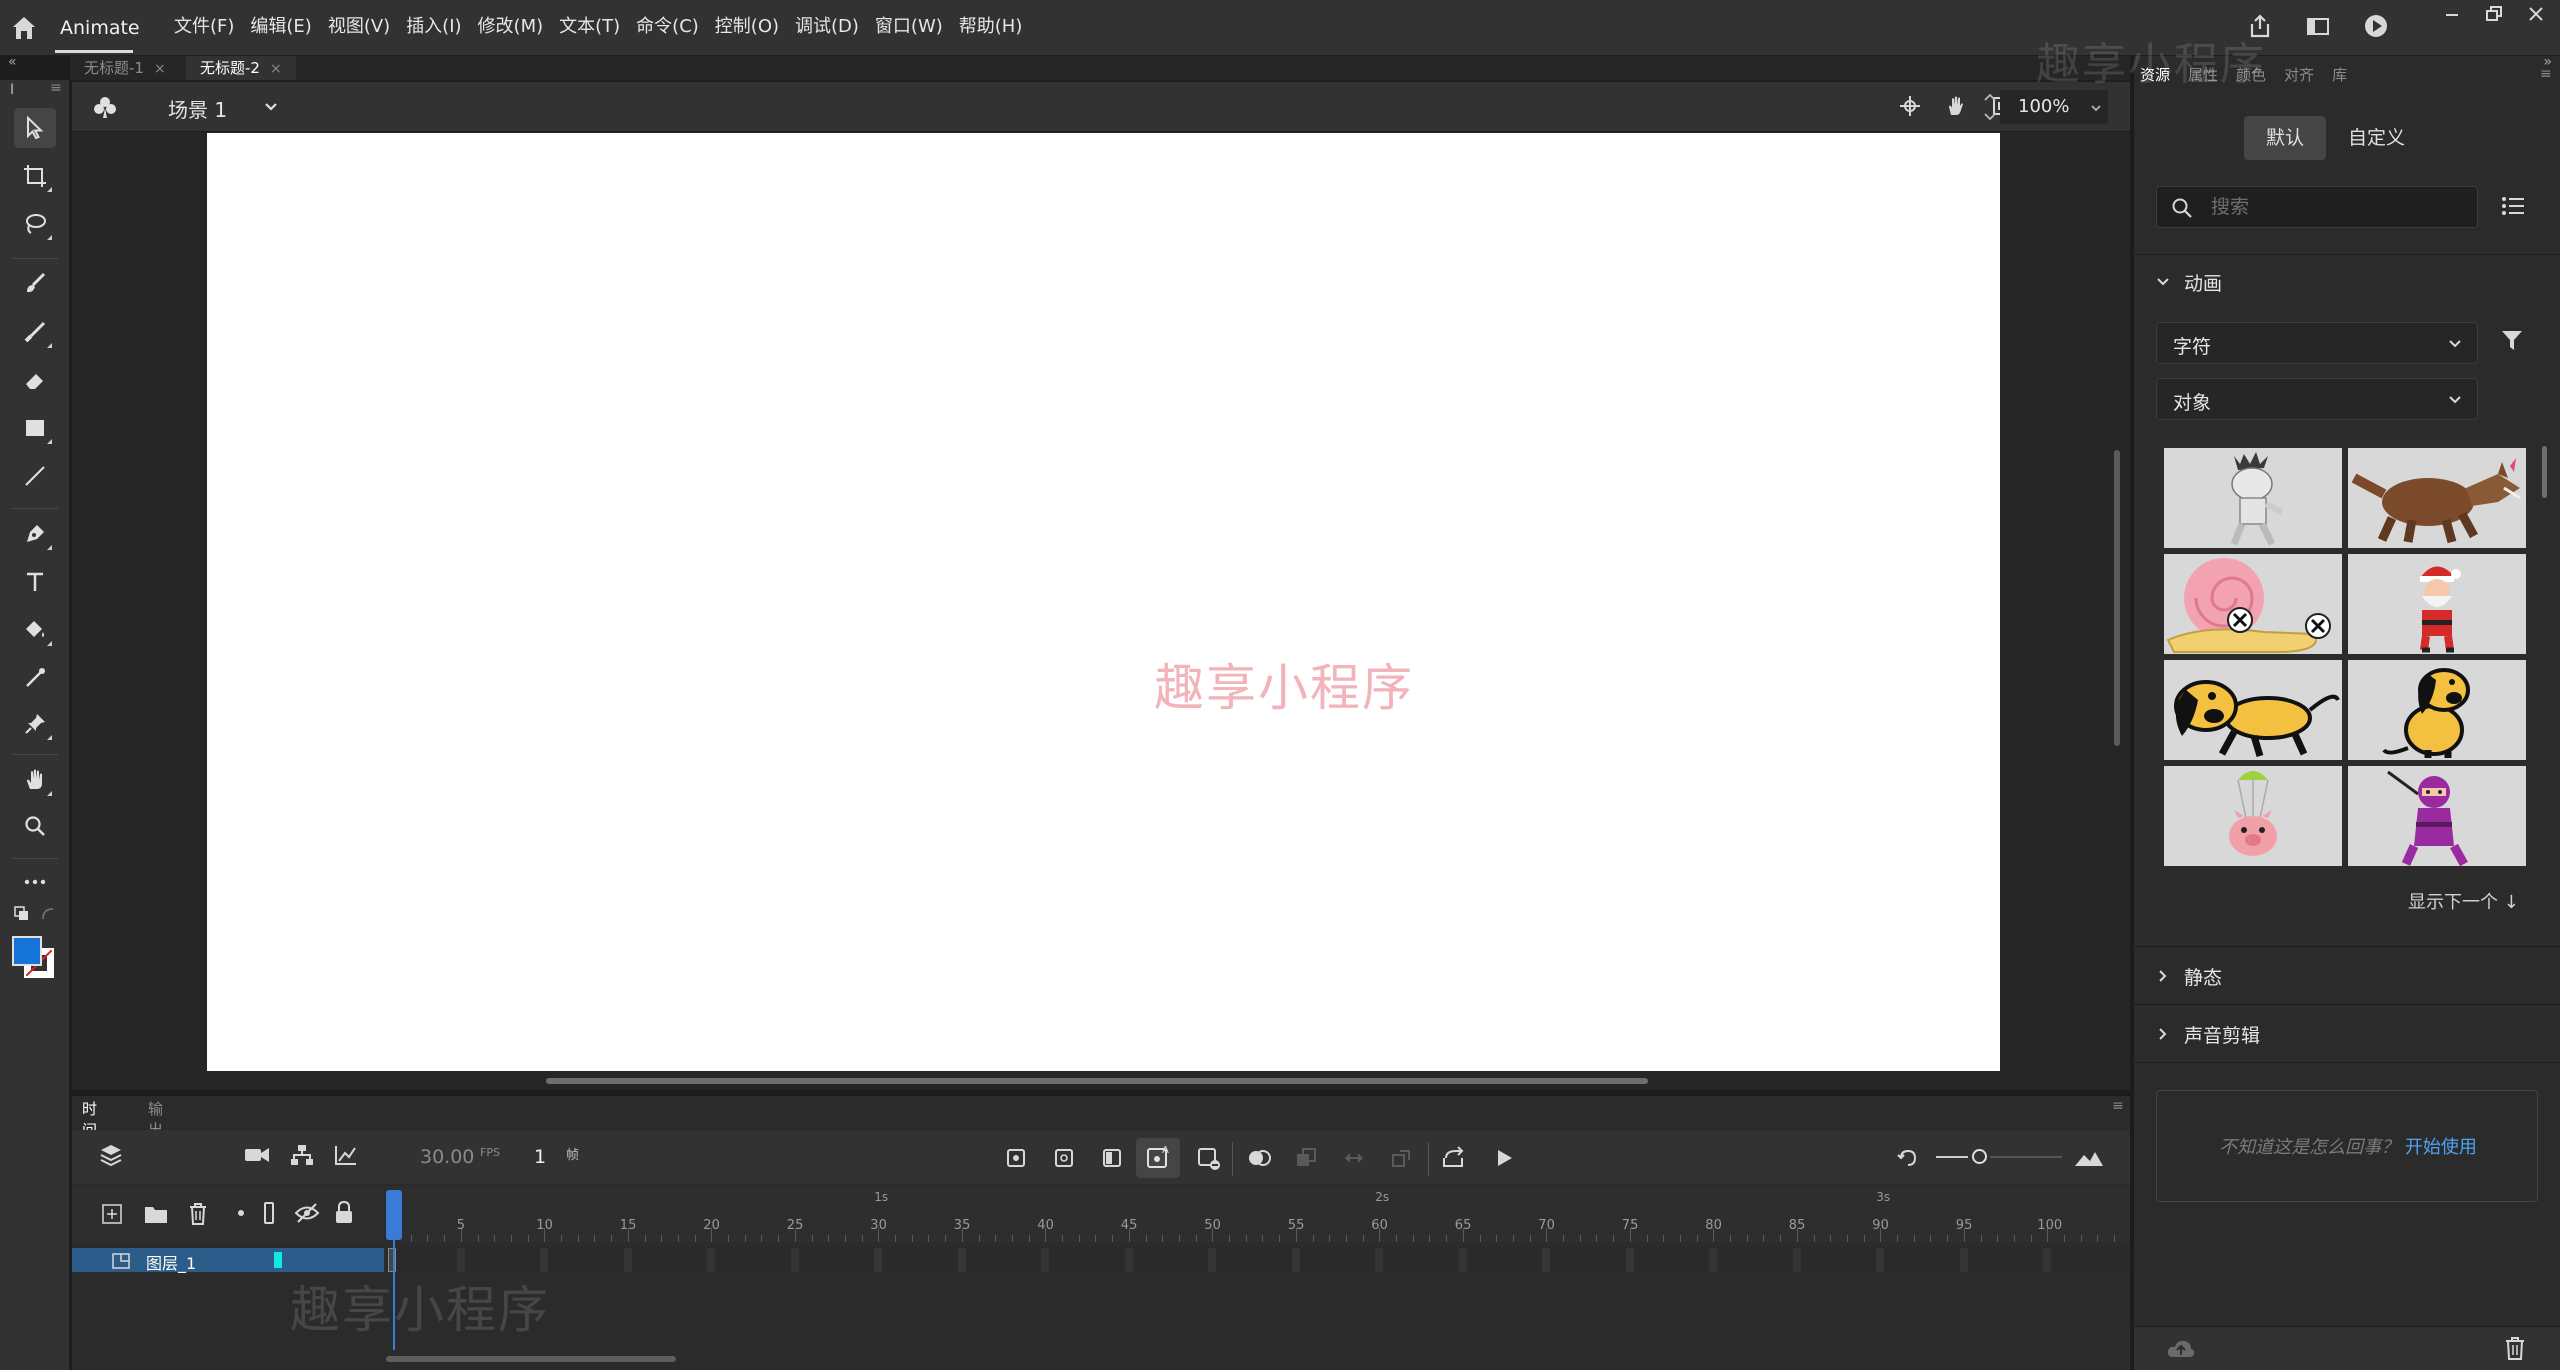 Image resolution: width=2560 pixels, height=1370 pixels. Describe the element at coordinates (359, 28) in the screenshot. I see `menu-view: 视图(V)` at that location.